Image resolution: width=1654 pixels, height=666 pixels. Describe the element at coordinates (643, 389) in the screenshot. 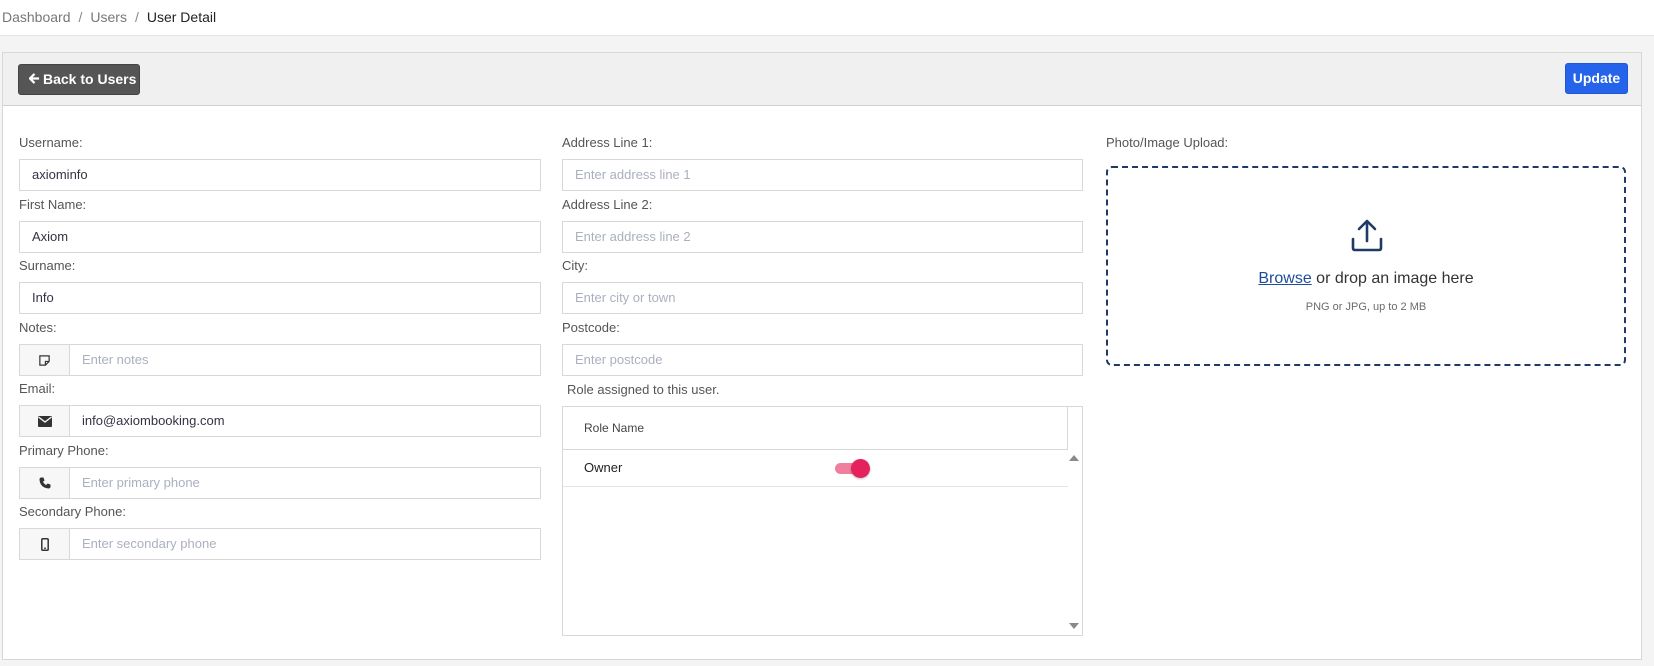

I see `roles-caption: Role assigned to this user.` at that location.